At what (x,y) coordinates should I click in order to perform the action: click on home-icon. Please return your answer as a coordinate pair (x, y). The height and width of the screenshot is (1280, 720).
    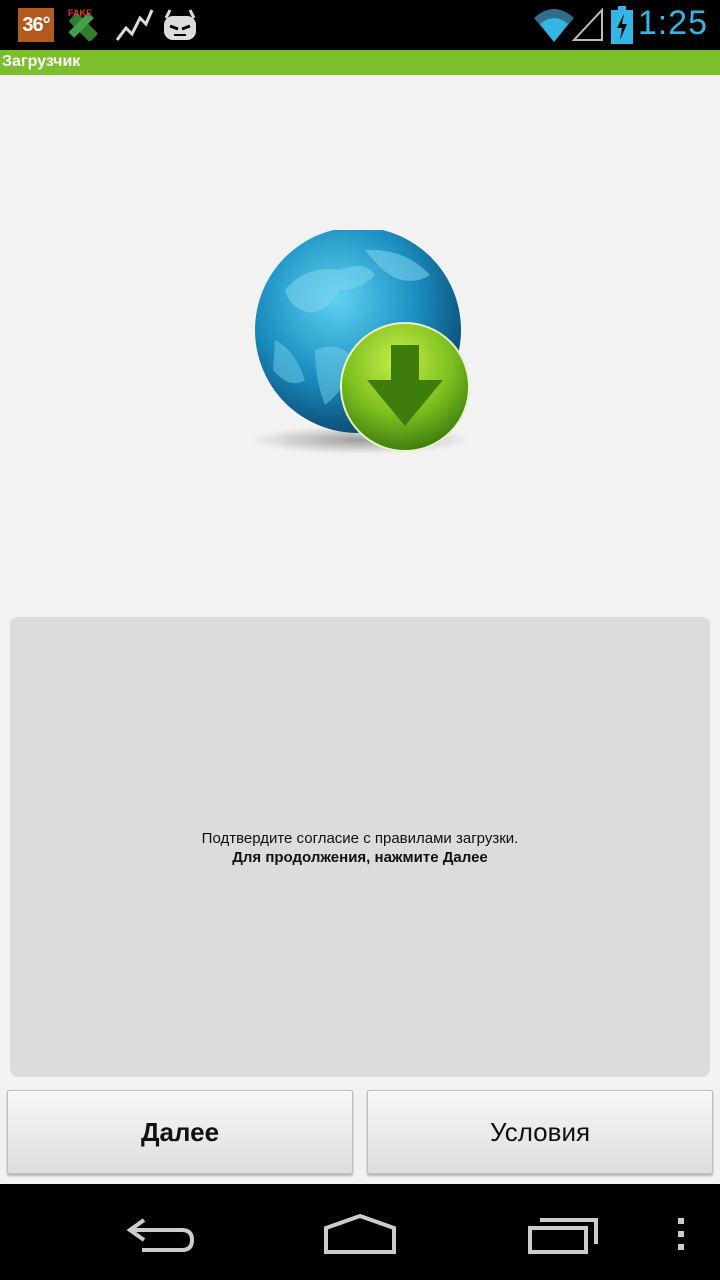
    Looking at the image, I should click on (360, 1234).